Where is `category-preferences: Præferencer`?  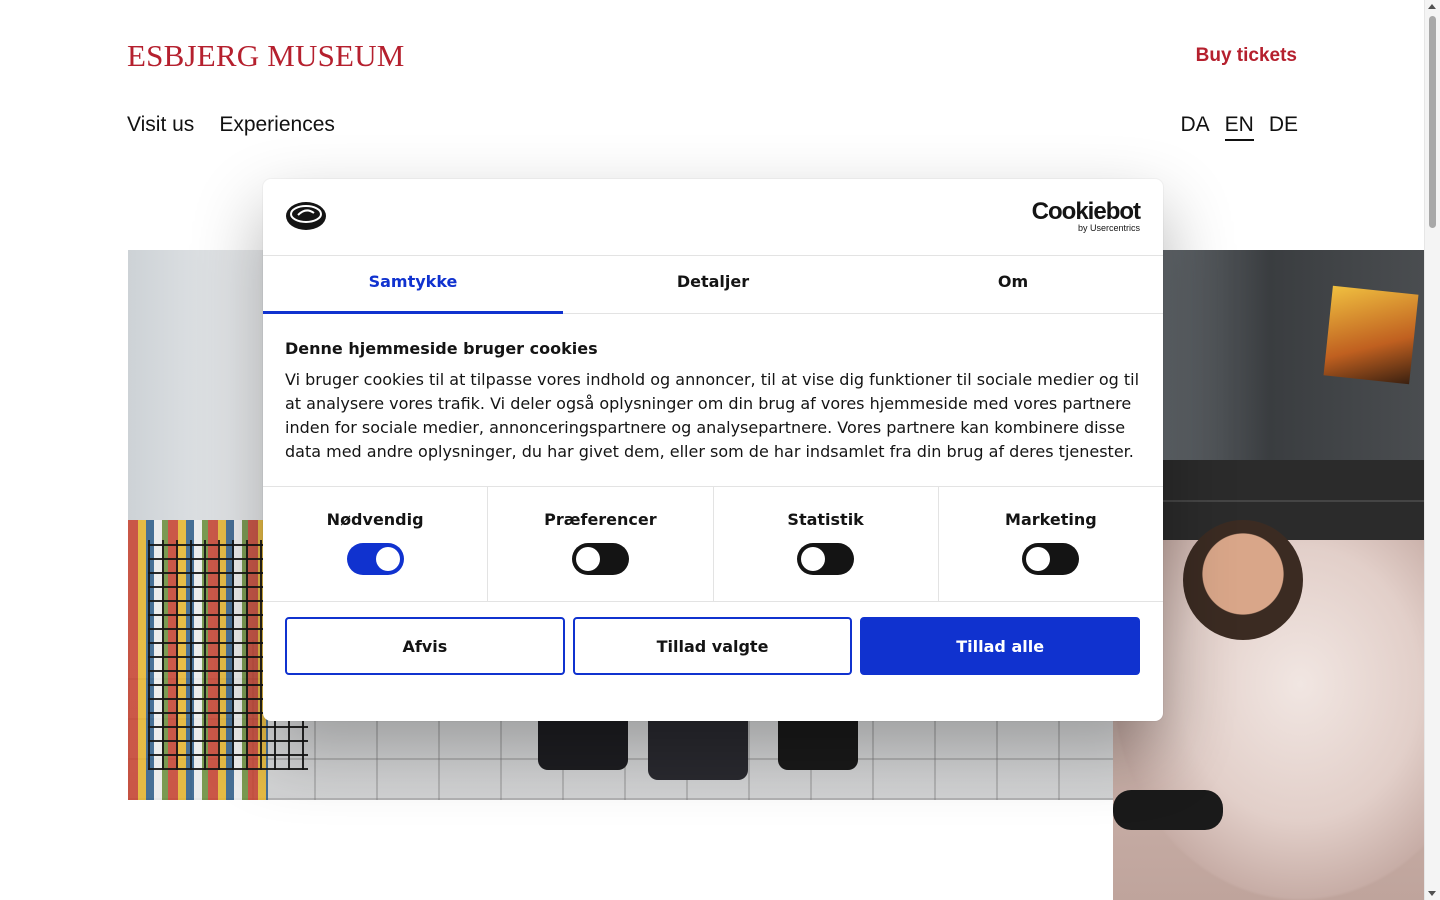
category-preferences: Præferencer is located at coordinates (601, 544).